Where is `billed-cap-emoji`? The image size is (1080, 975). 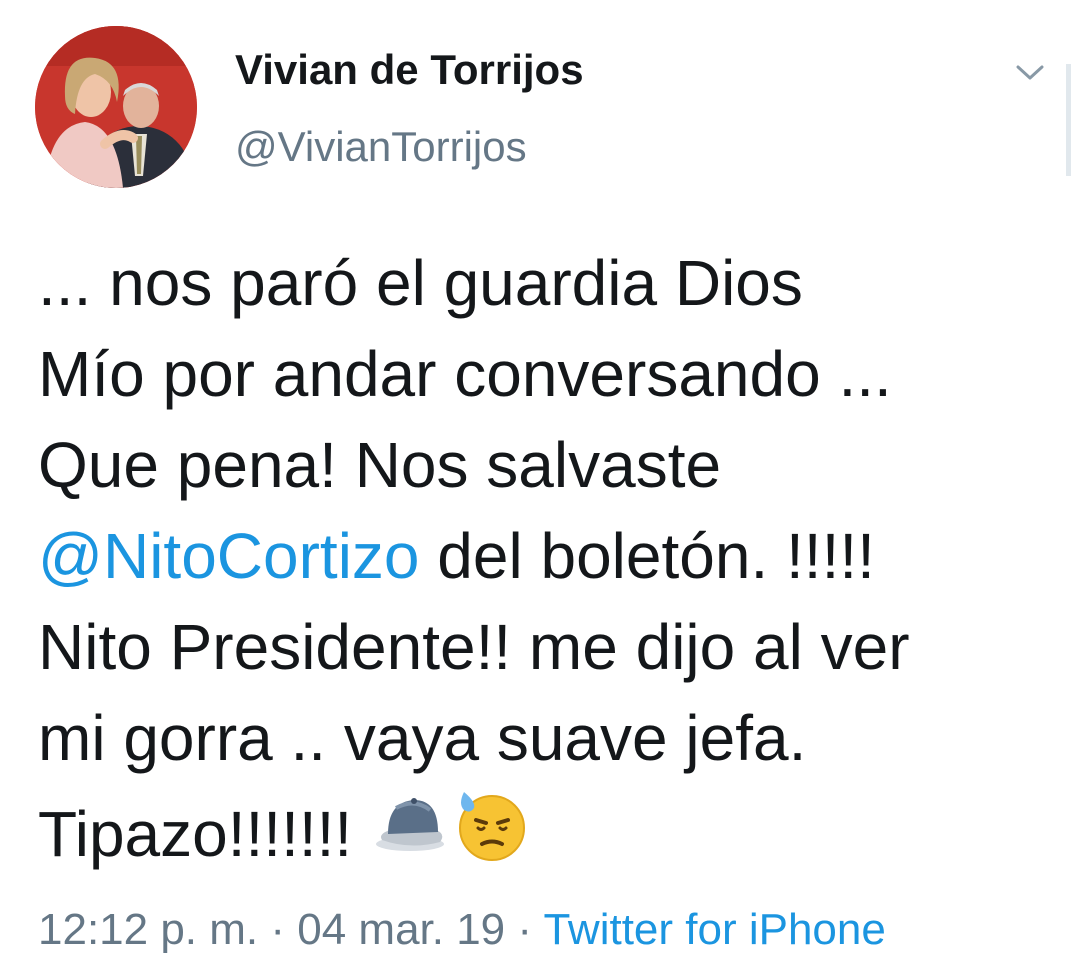 billed-cap-emoji is located at coordinates (410, 824).